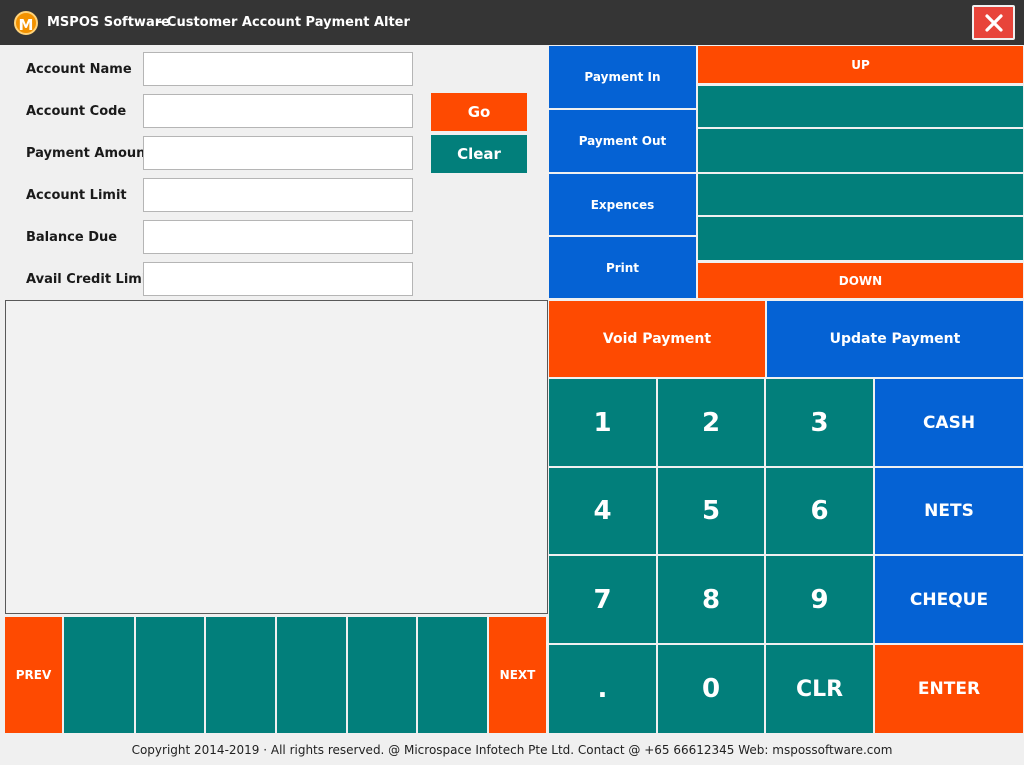 The width and height of the screenshot is (1024, 765). Describe the element at coordinates (711, 422) in the screenshot. I see `key-2: 2` at that location.